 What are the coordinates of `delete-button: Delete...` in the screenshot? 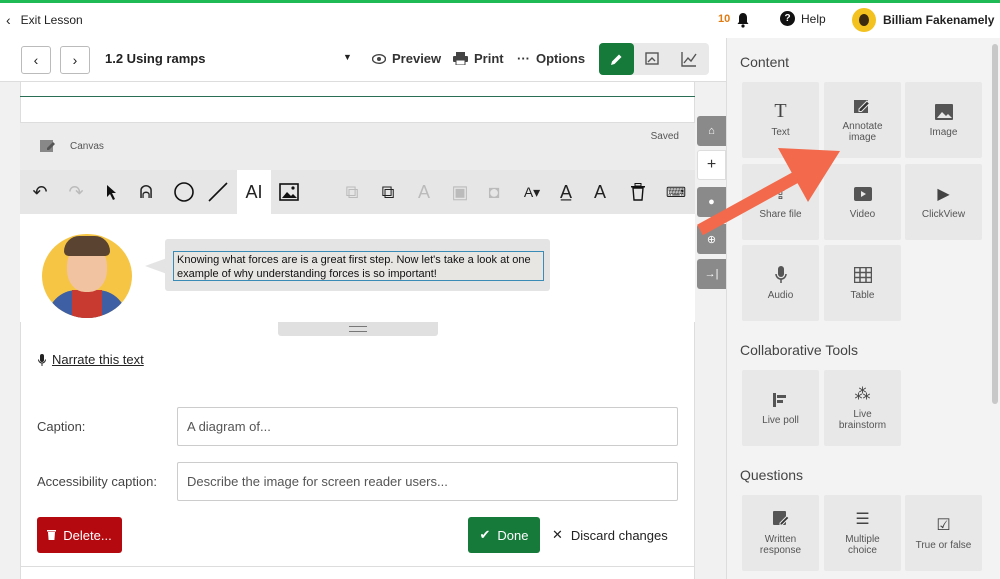 It's located at (79, 535).